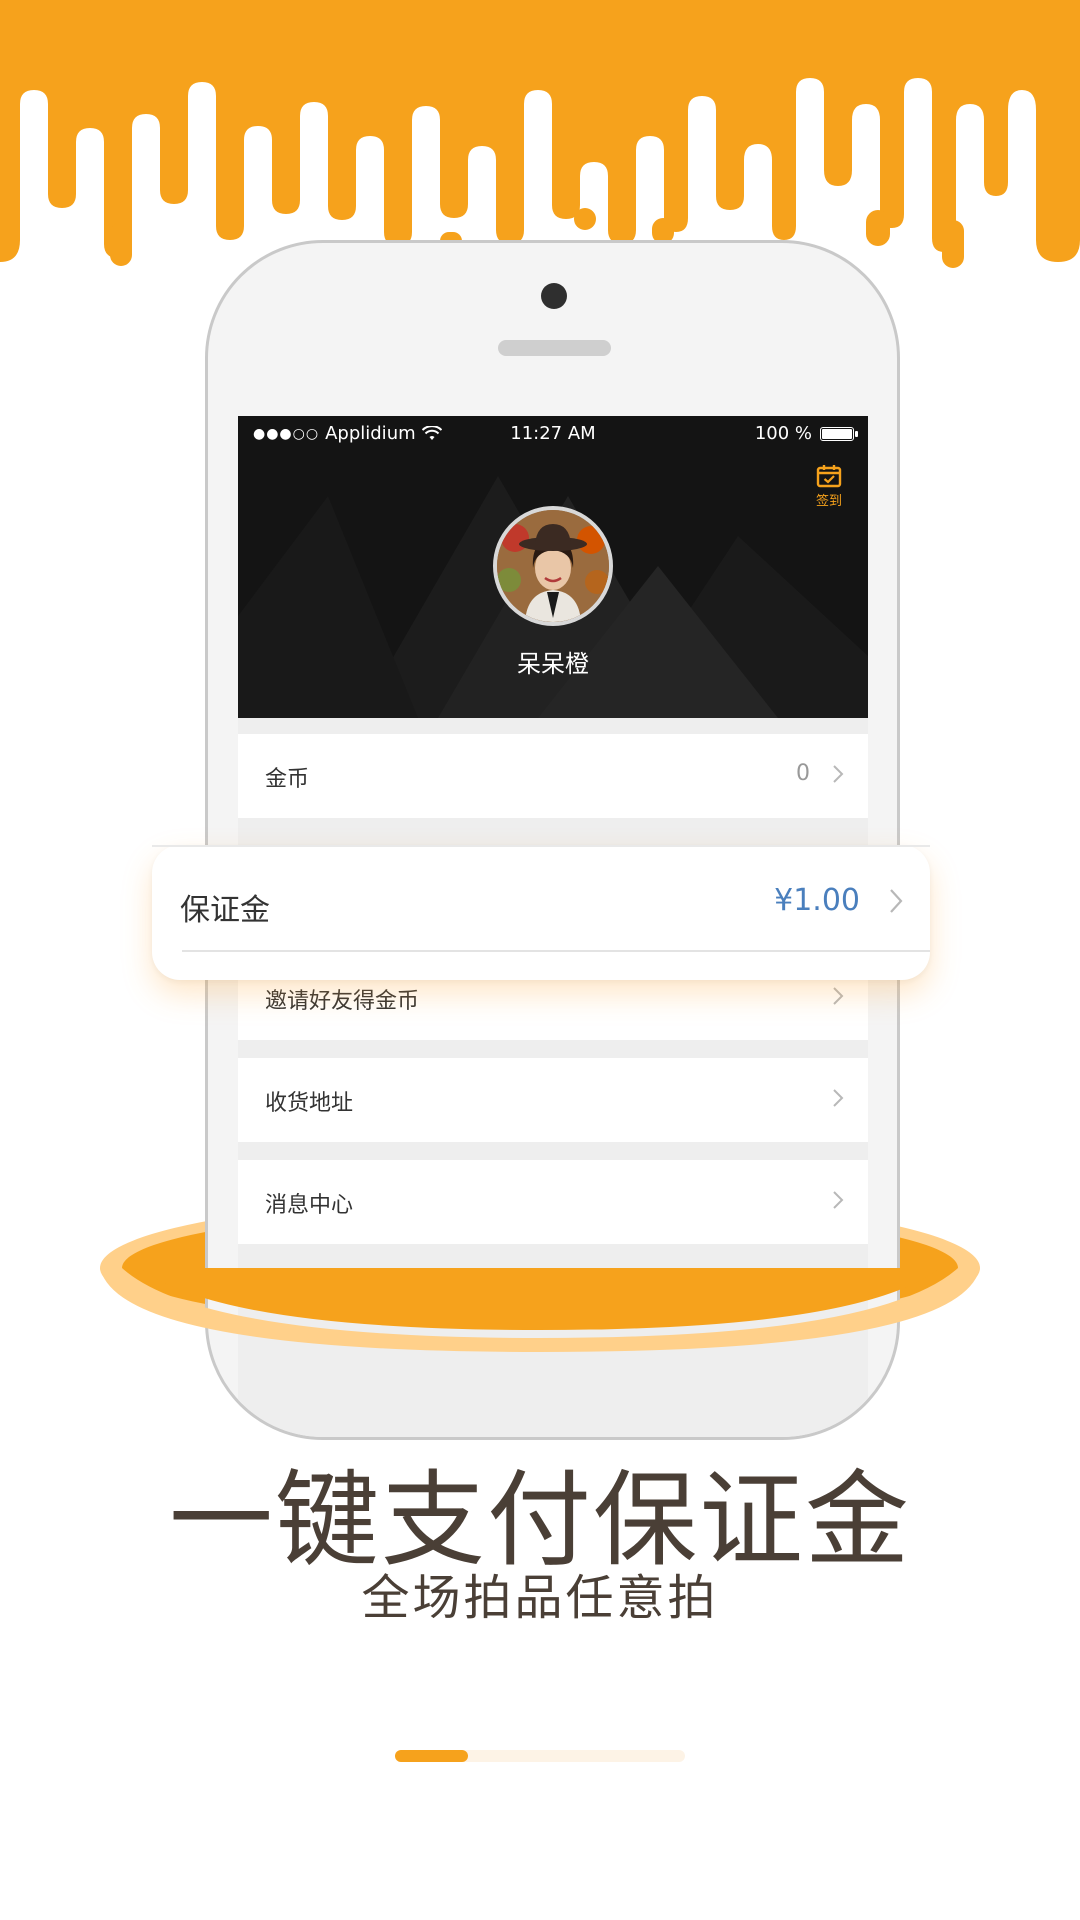  What do you see at coordinates (540, 1756) in the screenshot?
I see `page-indicator` at bounding box center [540, 1756].